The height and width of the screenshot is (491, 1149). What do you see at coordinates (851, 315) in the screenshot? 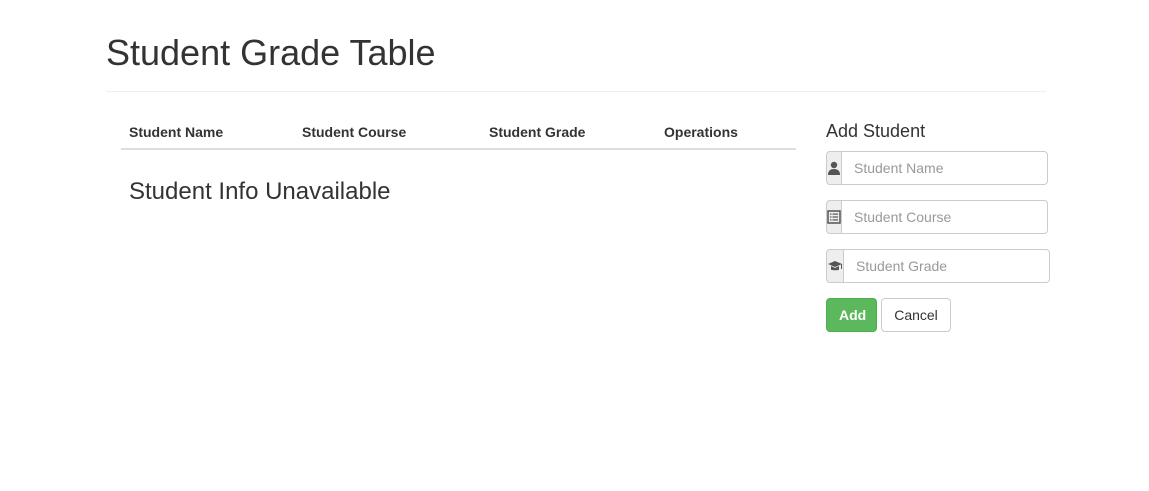
I see `add-button: Add` at bounding box center [851, 315].